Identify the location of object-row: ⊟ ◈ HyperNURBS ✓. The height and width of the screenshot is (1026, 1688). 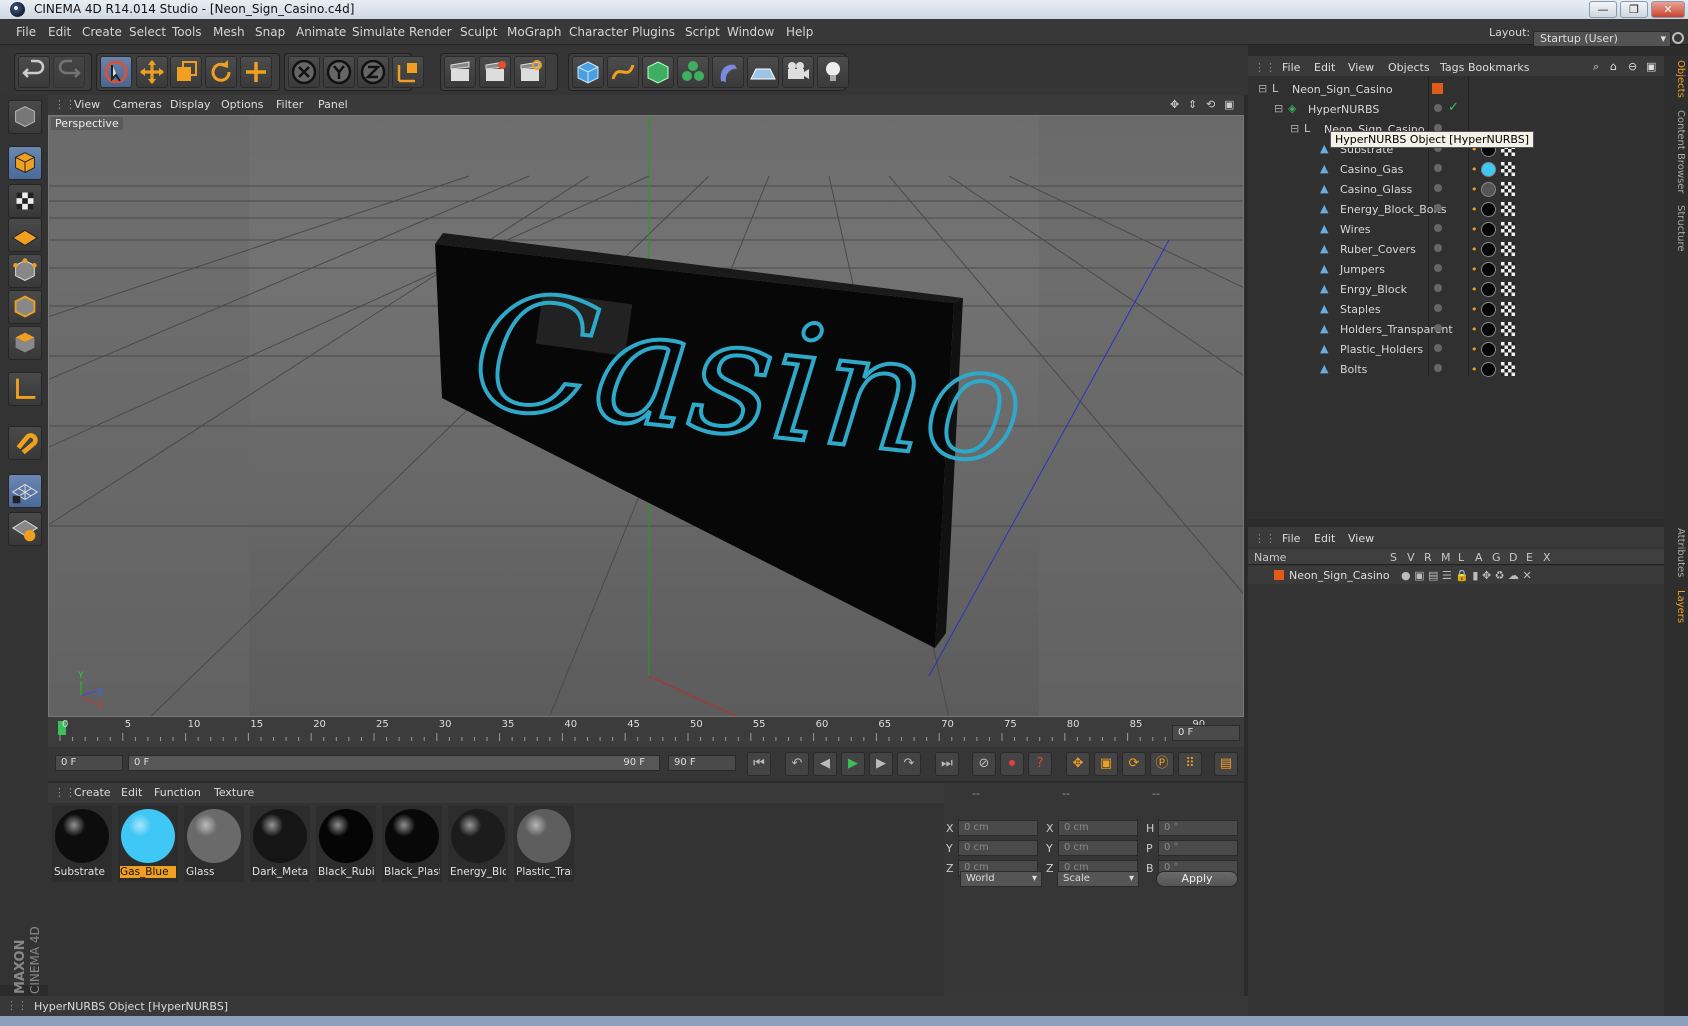
(1456, 110).